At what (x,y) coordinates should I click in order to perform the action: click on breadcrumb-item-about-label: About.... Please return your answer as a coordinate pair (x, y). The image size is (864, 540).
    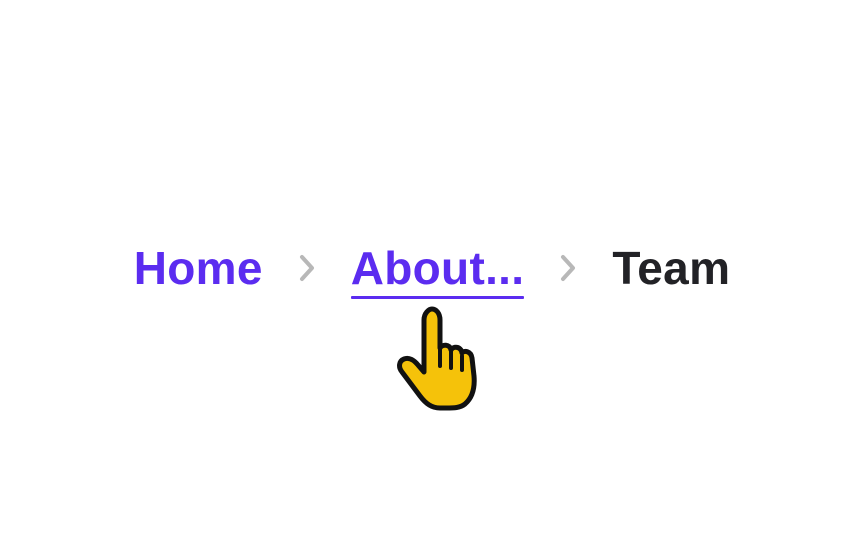
    Looking at the image, I should click on (437, 268).